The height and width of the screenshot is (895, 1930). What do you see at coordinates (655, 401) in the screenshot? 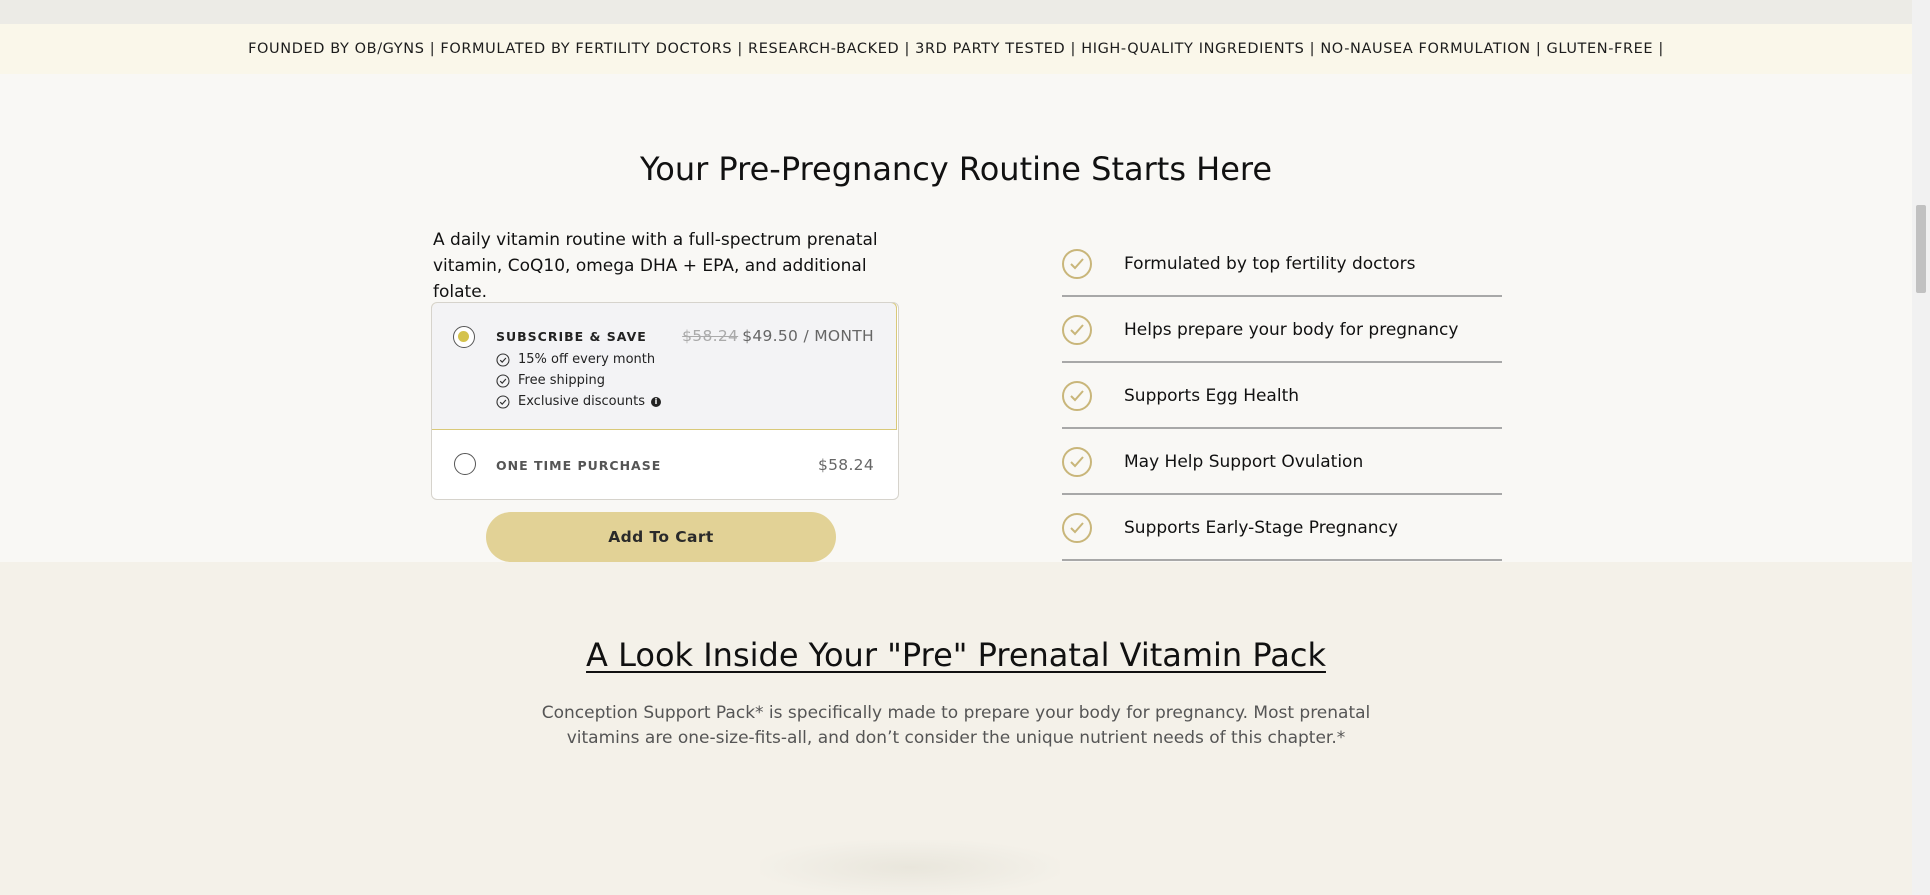
I see `info-icon: i` at bounding box center [655, 401].